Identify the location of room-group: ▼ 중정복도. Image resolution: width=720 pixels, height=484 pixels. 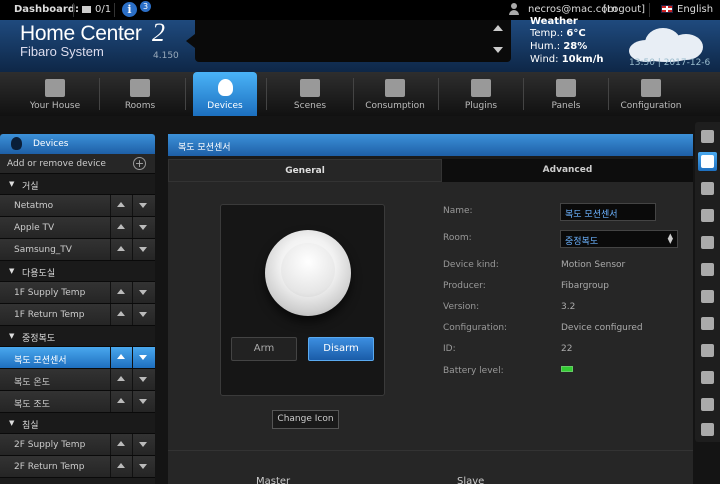
(77, 336).